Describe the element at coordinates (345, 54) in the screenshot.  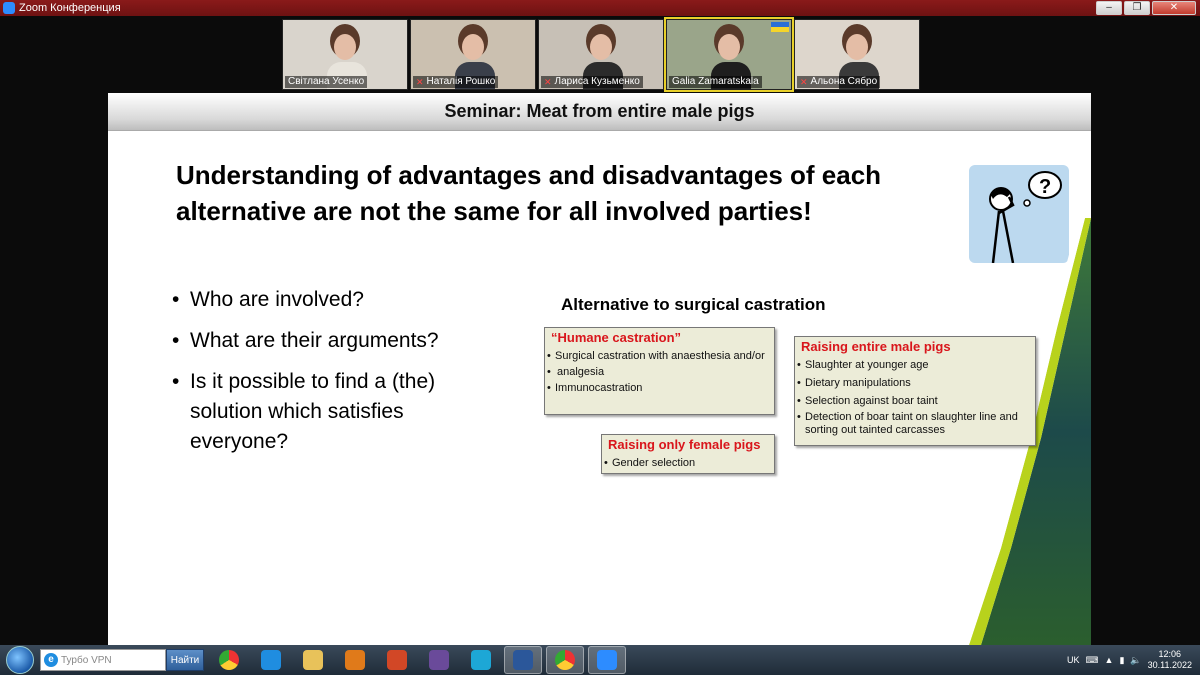
I see `participant-tile: Світлана Усенко` at that location.